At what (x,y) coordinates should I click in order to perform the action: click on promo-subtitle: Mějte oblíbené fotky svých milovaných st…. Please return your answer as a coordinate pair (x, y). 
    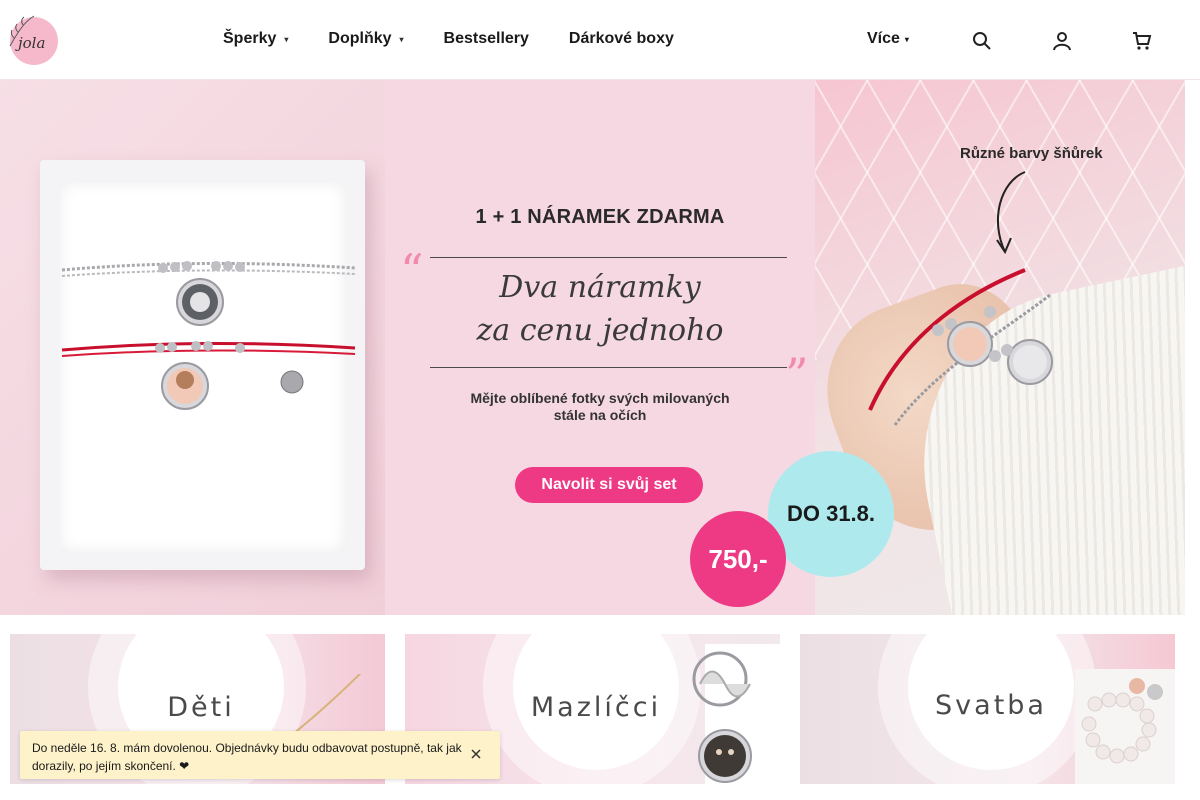
    Looking at the image, I should click on (600, 407).